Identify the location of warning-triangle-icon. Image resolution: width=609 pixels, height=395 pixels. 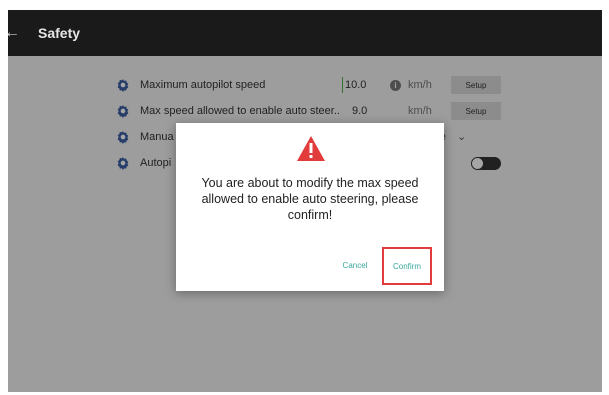
(311, 148).